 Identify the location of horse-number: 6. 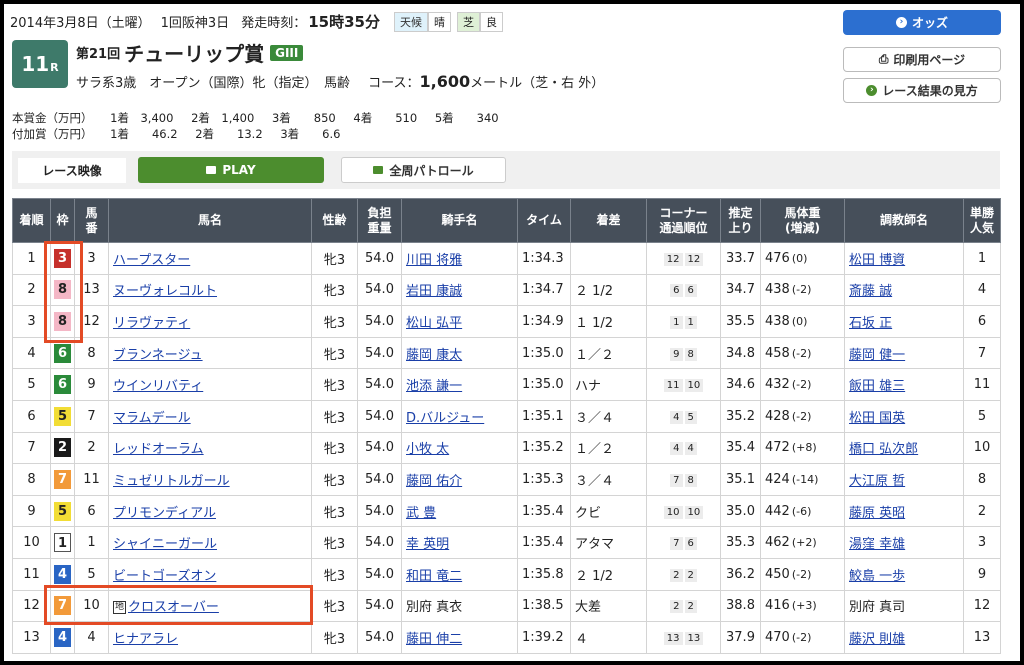
(91, 511).